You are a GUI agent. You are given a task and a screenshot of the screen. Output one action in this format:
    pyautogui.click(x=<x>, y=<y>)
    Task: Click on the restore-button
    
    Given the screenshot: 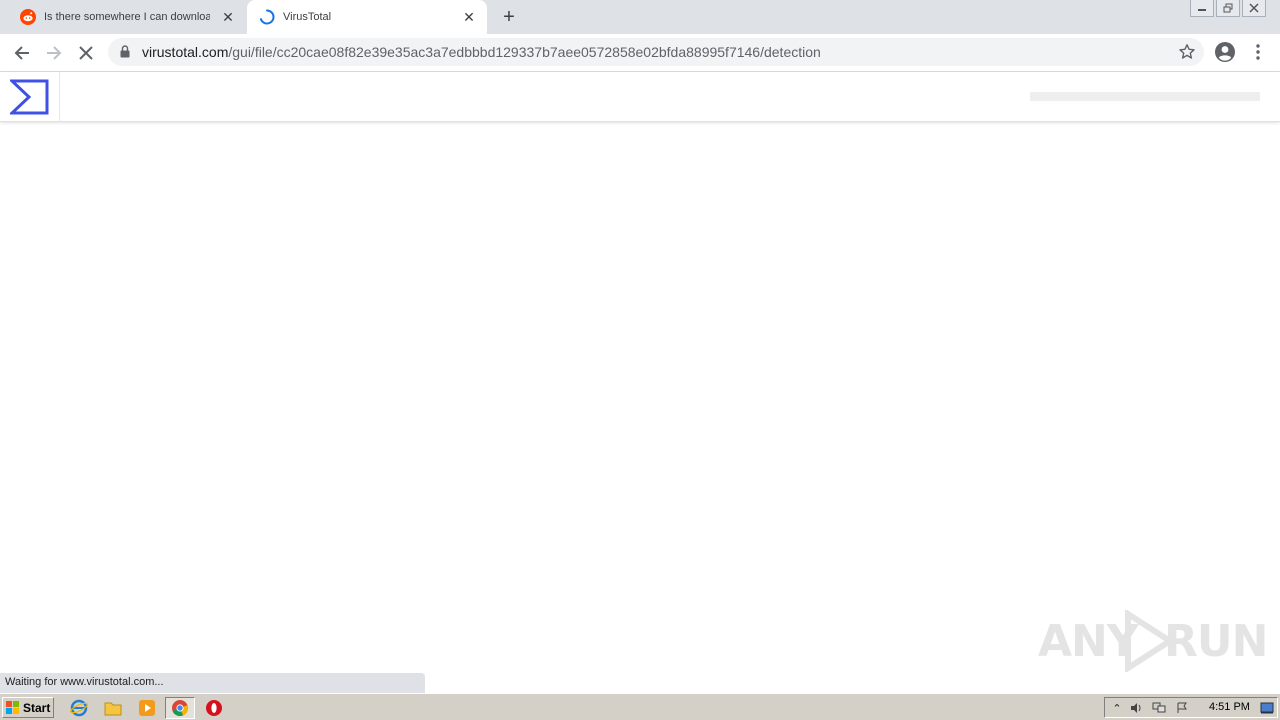 What is the action you would take?
    pyautogui.click(x=1228, y=8)
    